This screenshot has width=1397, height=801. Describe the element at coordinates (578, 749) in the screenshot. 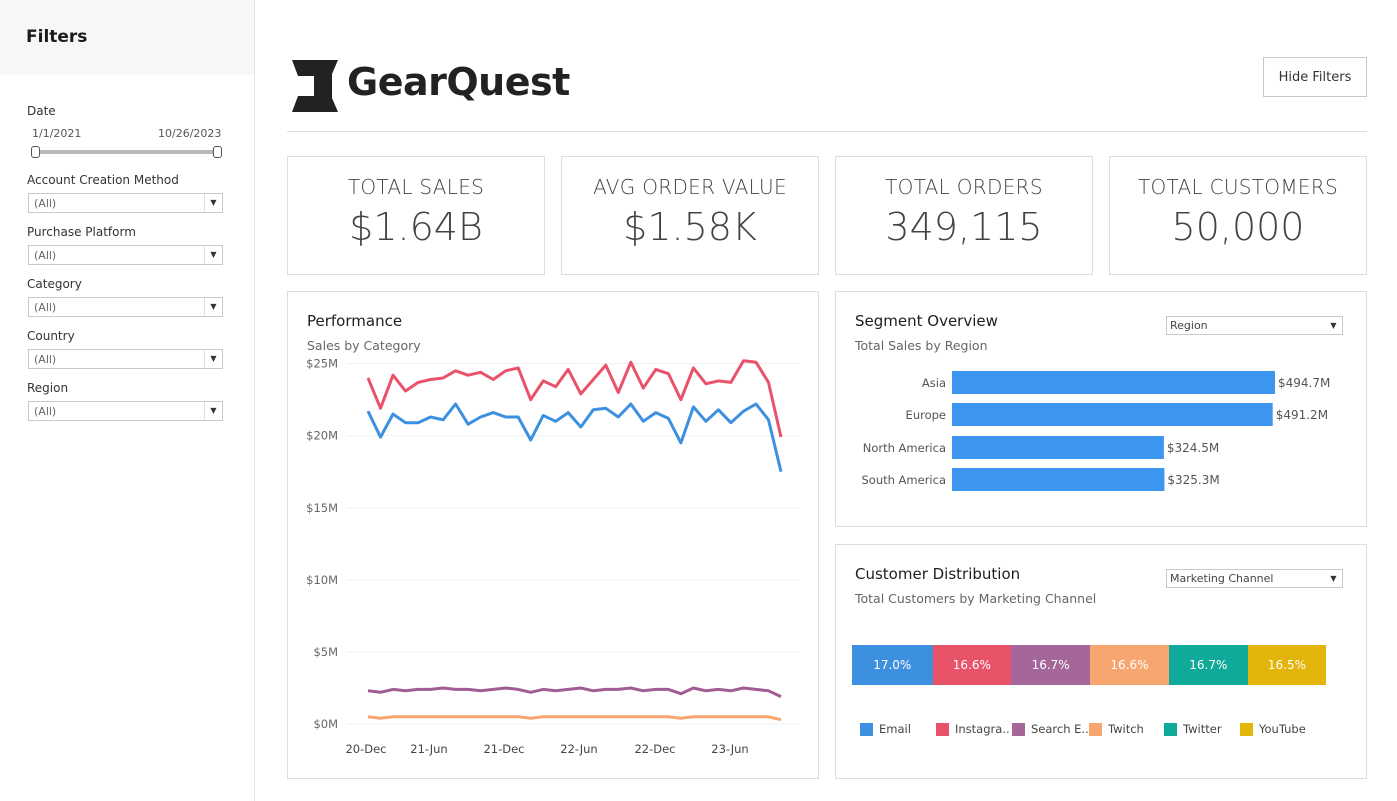

I see `x-tick-label: 22-Jun` at that location.